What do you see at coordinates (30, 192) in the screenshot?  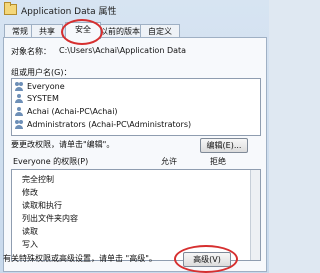 I see `permission-row: 修改` at bounding box center [30, 192].